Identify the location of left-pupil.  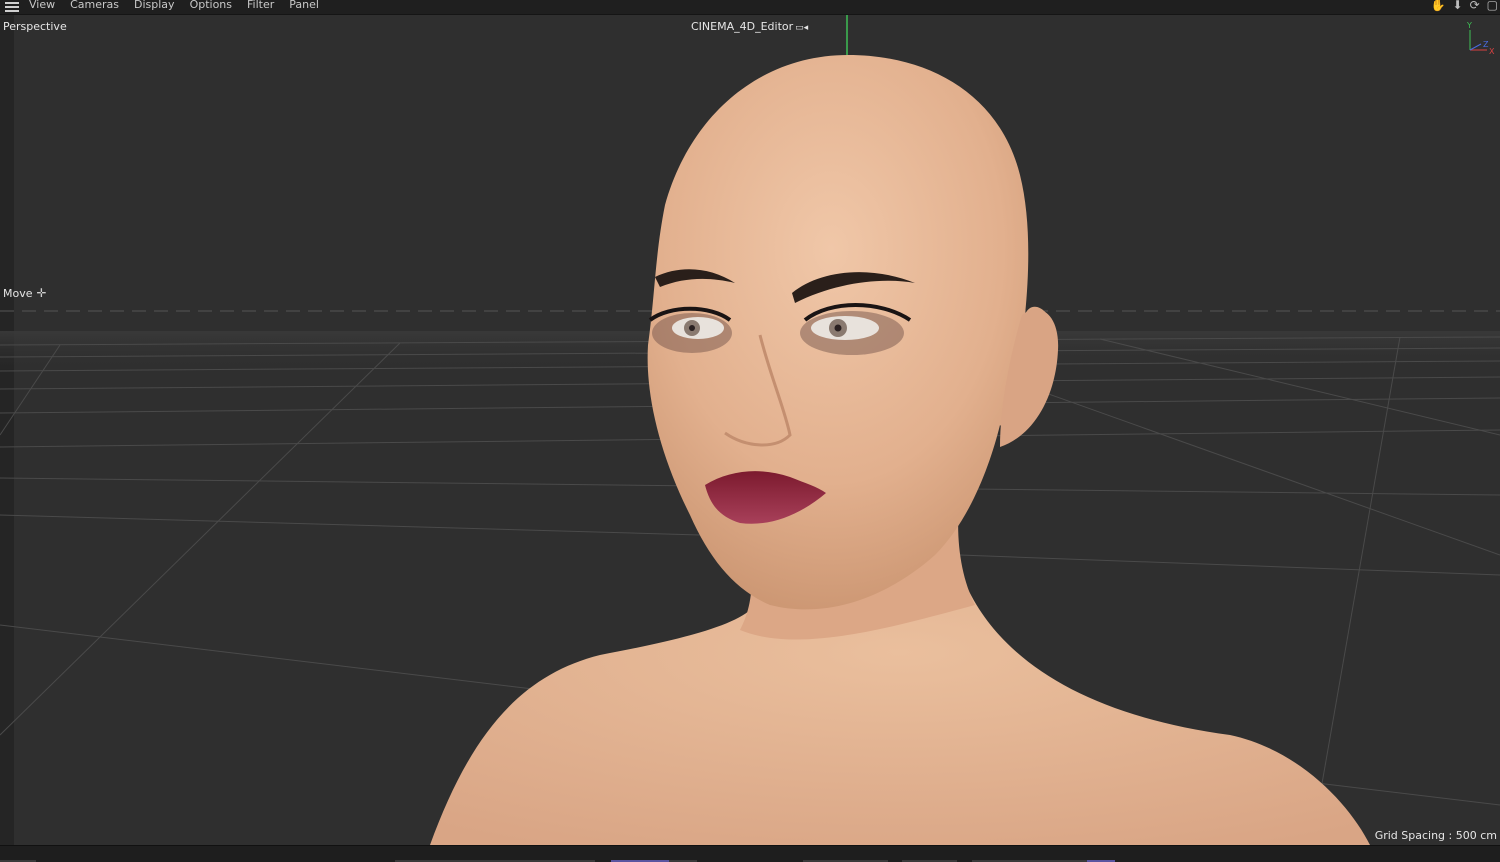
(692, 328).